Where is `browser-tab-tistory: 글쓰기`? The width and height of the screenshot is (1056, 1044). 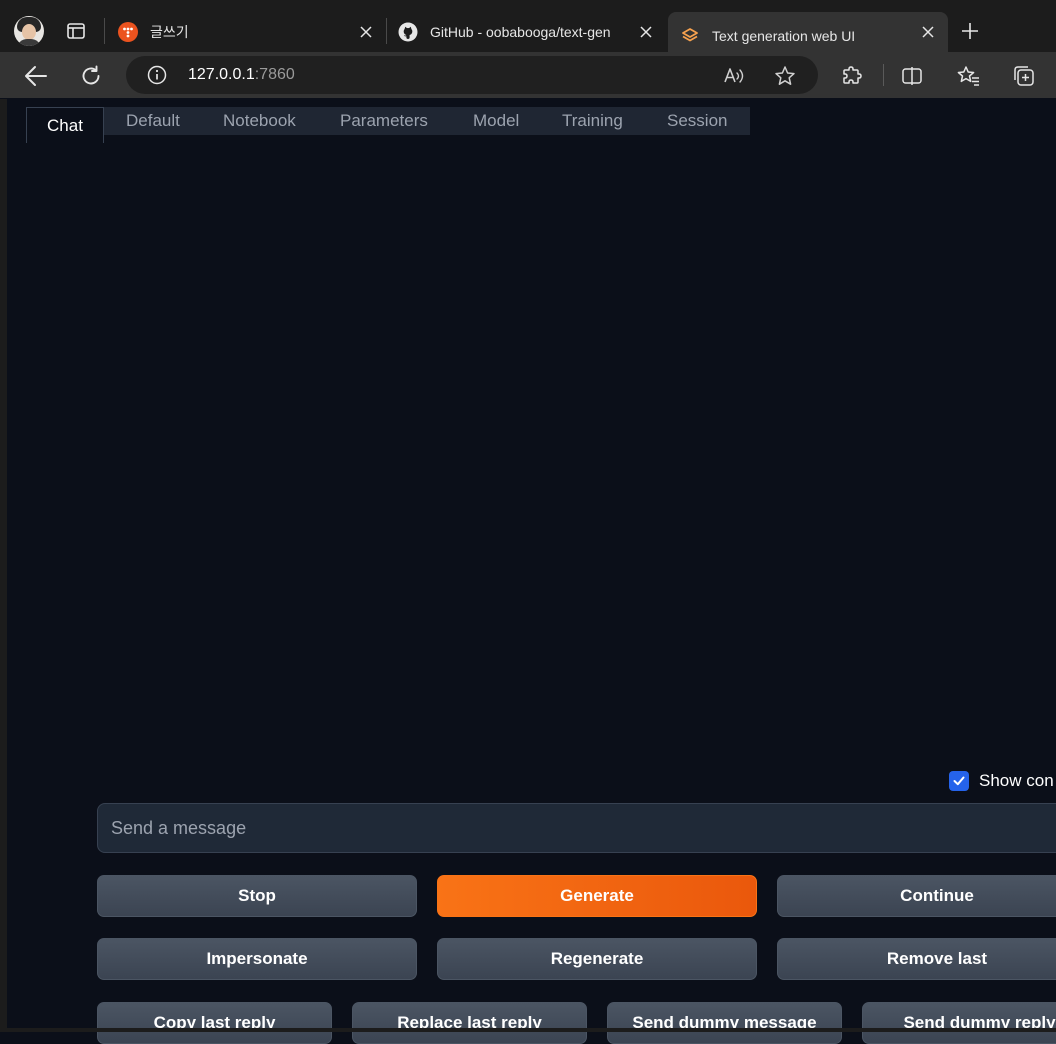 browser-tab-tistory: 글쓰기 is located at coordinates (247, 32).